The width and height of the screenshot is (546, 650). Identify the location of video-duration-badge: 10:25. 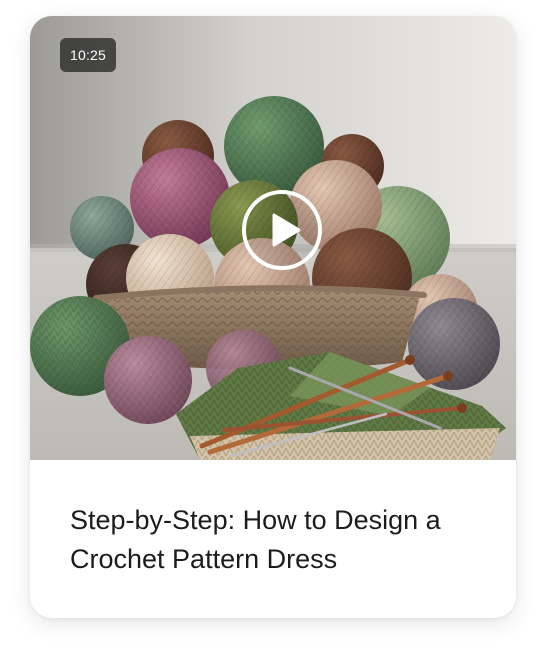
(88, 55).